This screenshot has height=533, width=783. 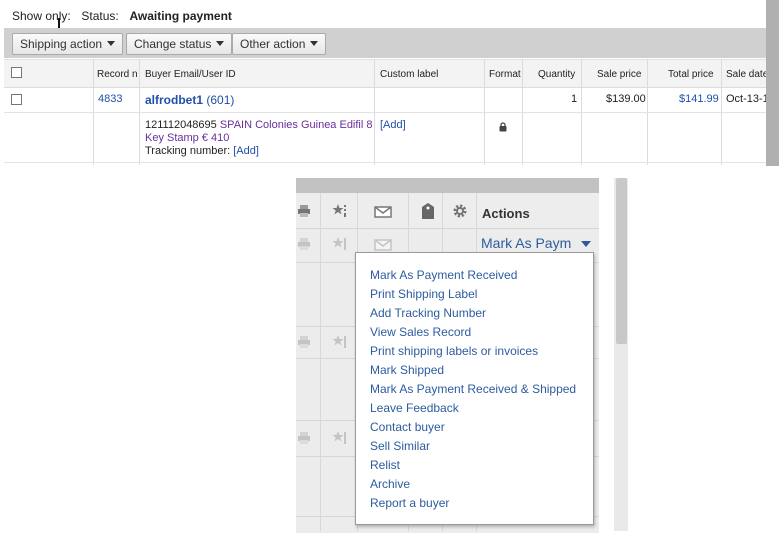 I want to click on record-number-link: 4833, so click(x=110, y=99).